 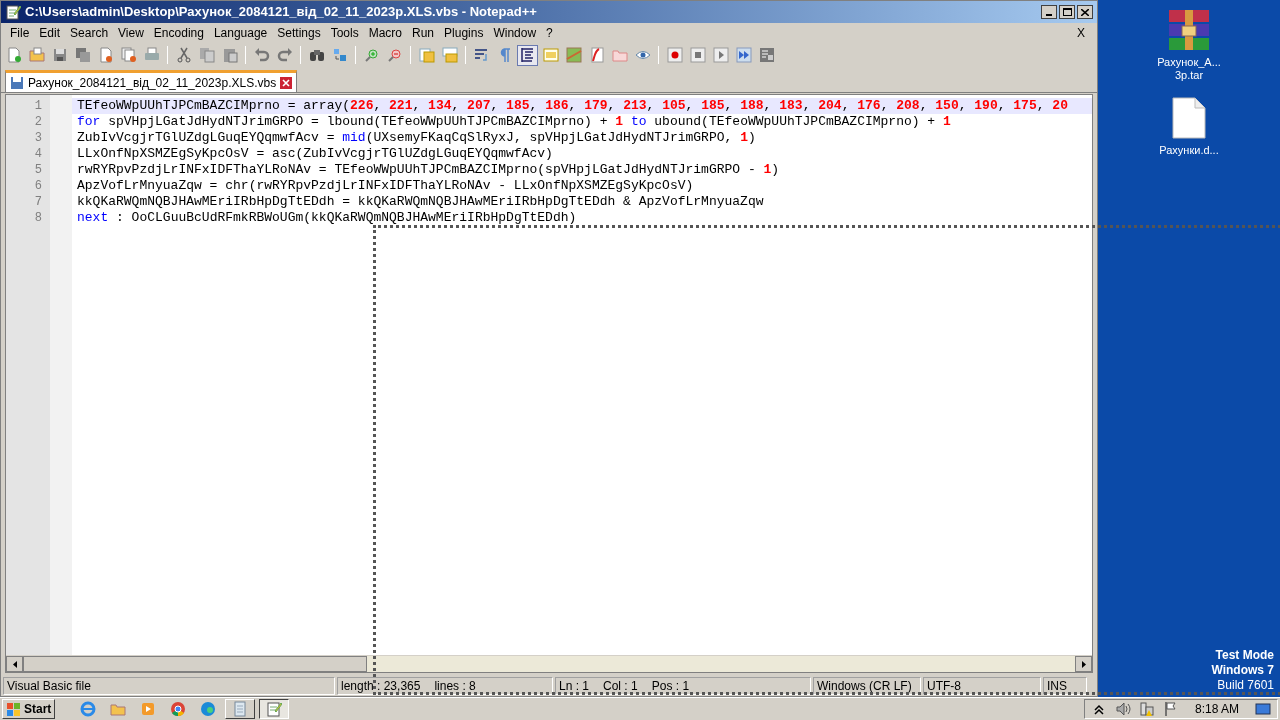 I want to click on chrome-icon, so click(x=178, y=709).